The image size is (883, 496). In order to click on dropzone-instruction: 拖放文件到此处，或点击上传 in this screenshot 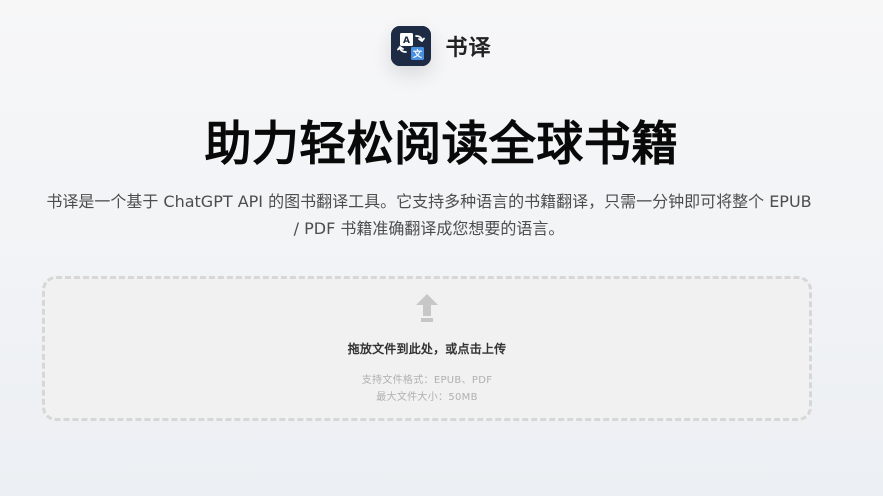, I will do `click(427, 349)`.